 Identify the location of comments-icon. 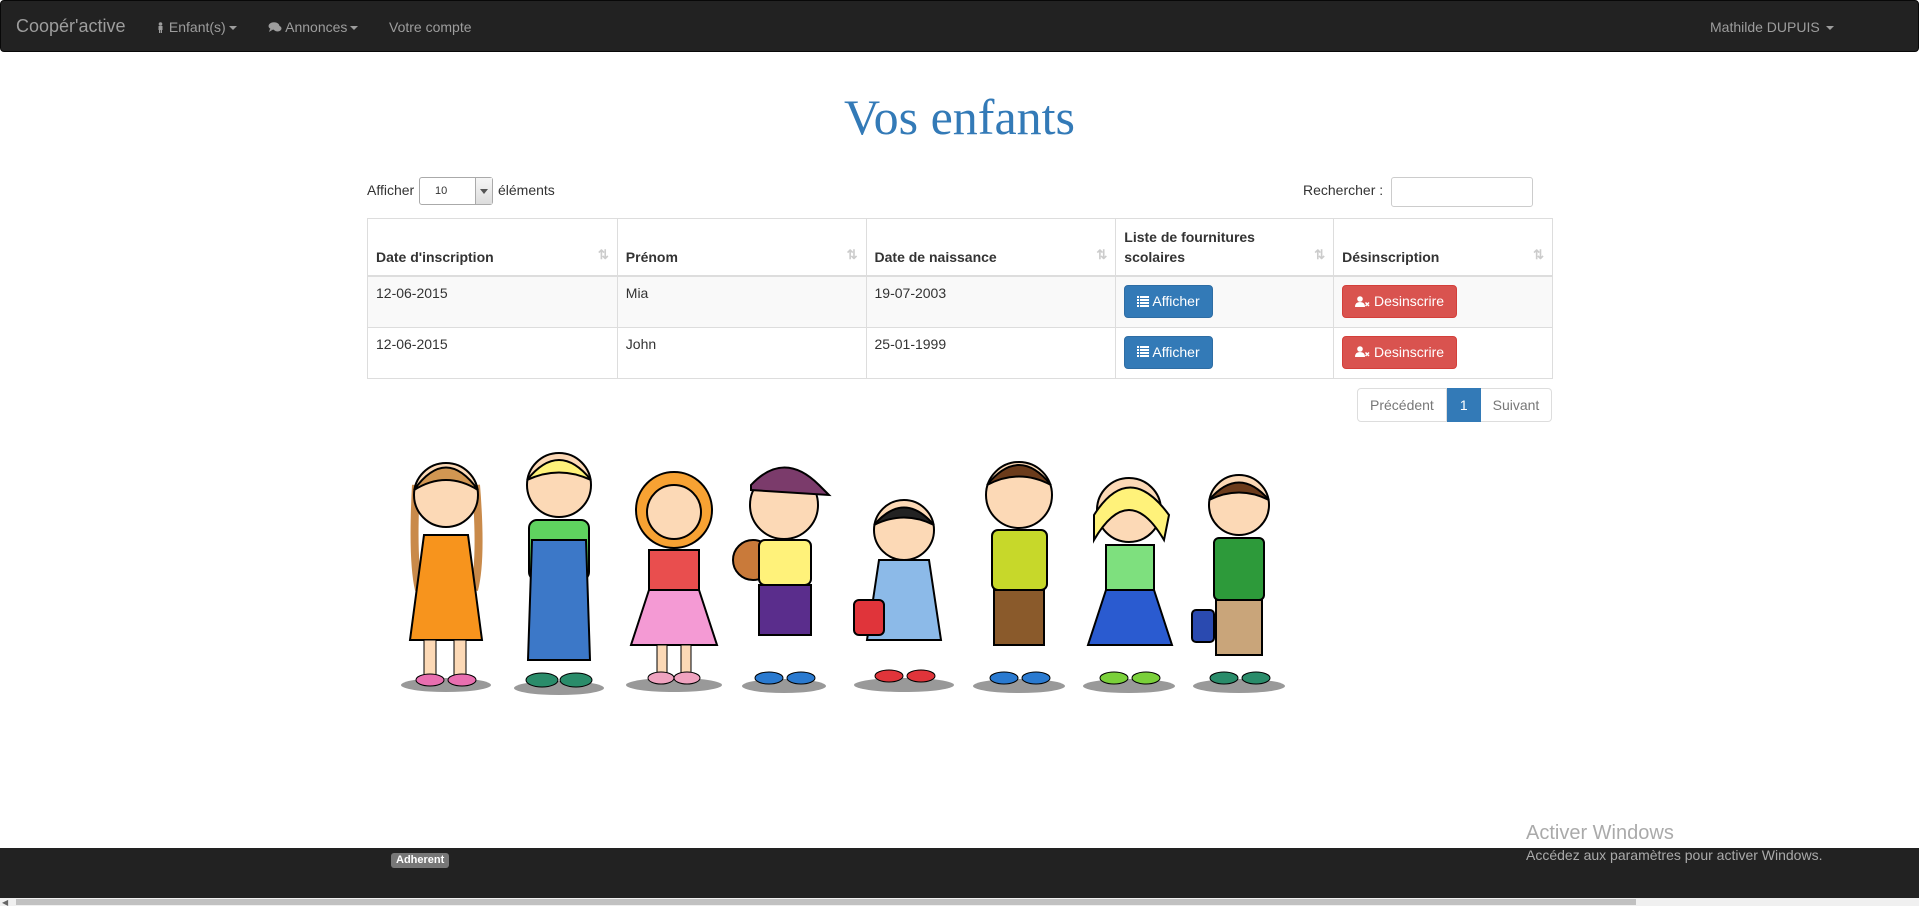
(275, 28).